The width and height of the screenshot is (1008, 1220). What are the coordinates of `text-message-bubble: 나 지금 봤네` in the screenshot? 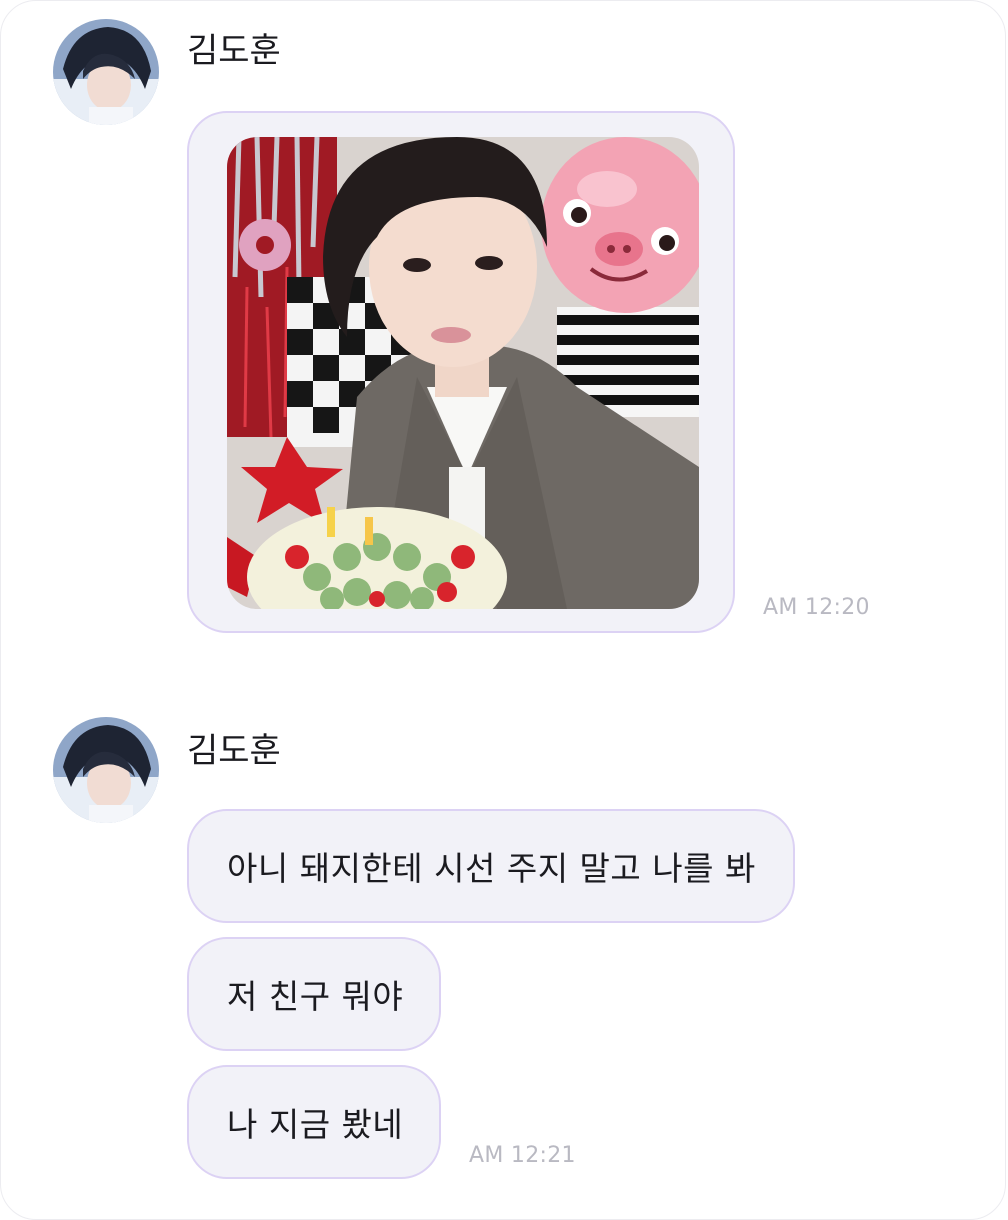 It's located at (314, 1122).